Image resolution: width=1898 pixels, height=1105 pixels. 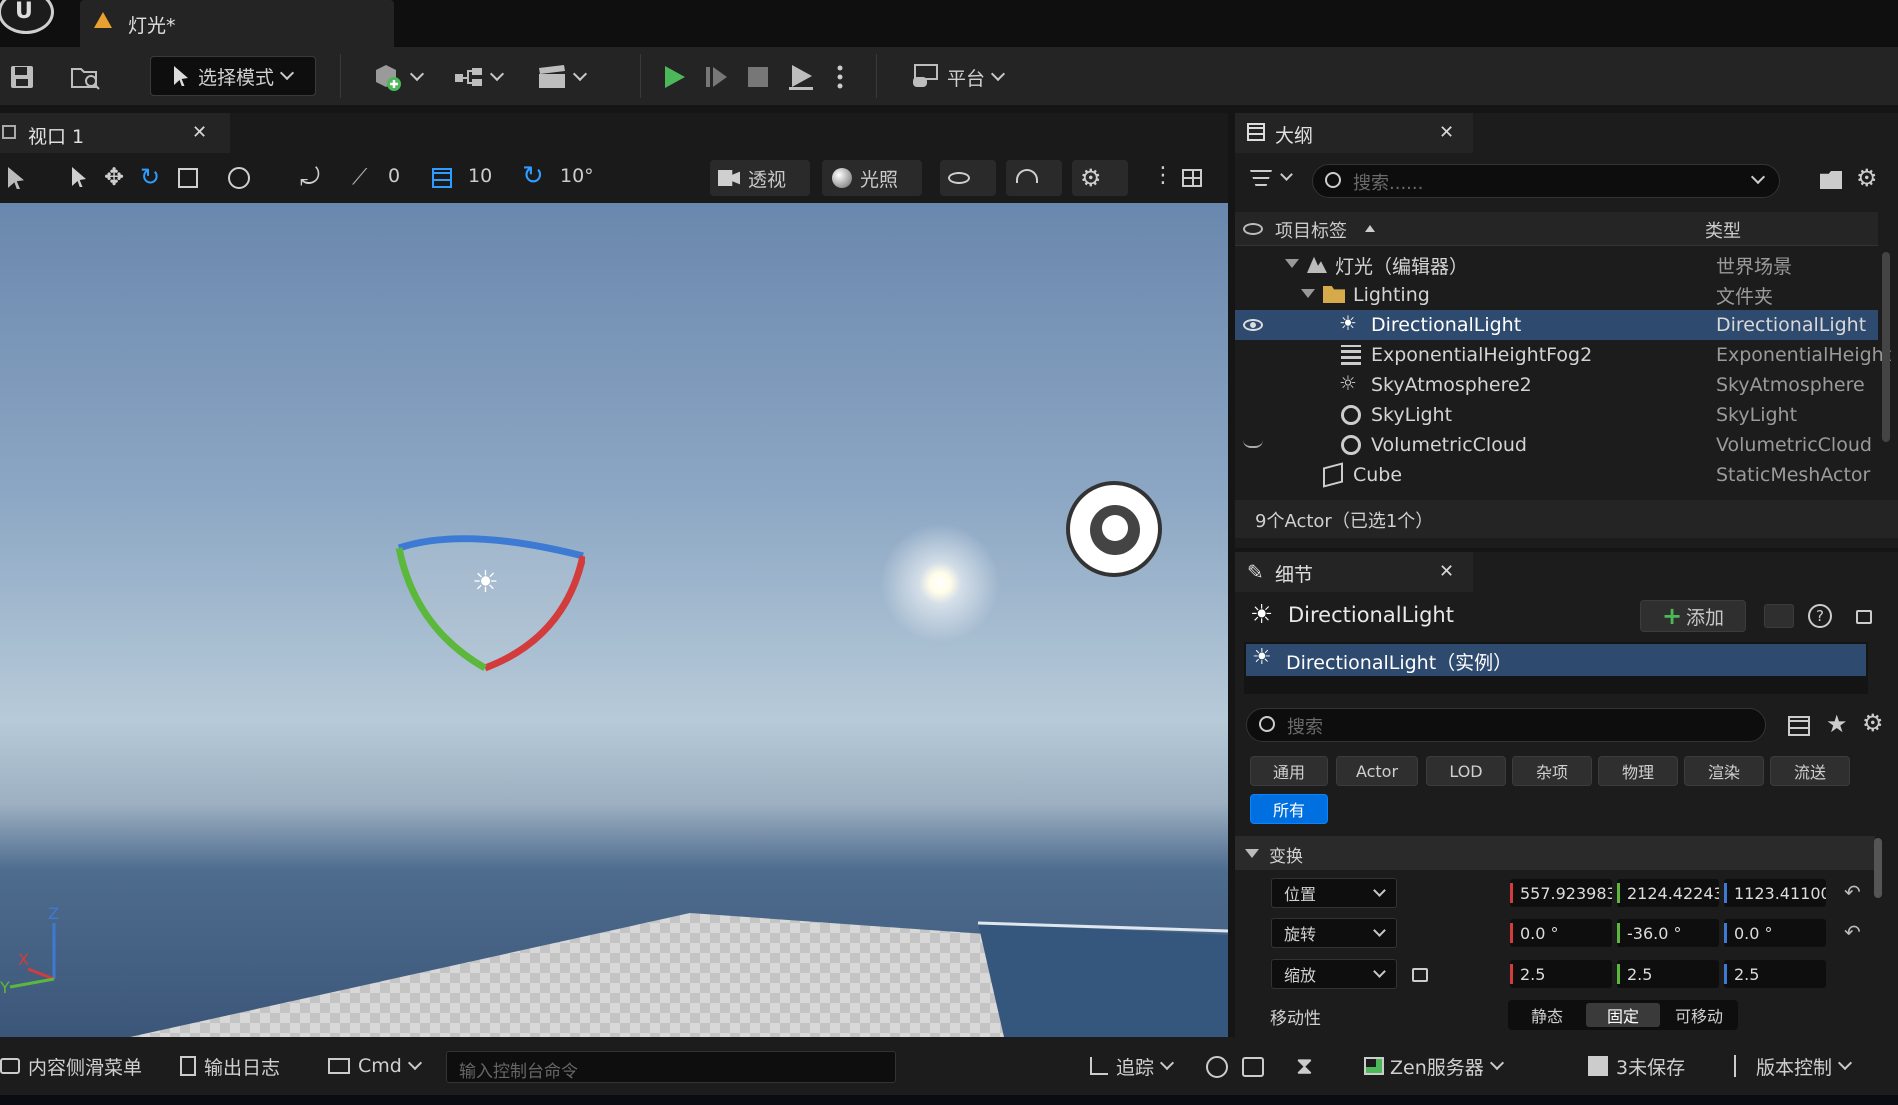 I want to click on collapse-arrow-icon, so click(x=1252, y=853).